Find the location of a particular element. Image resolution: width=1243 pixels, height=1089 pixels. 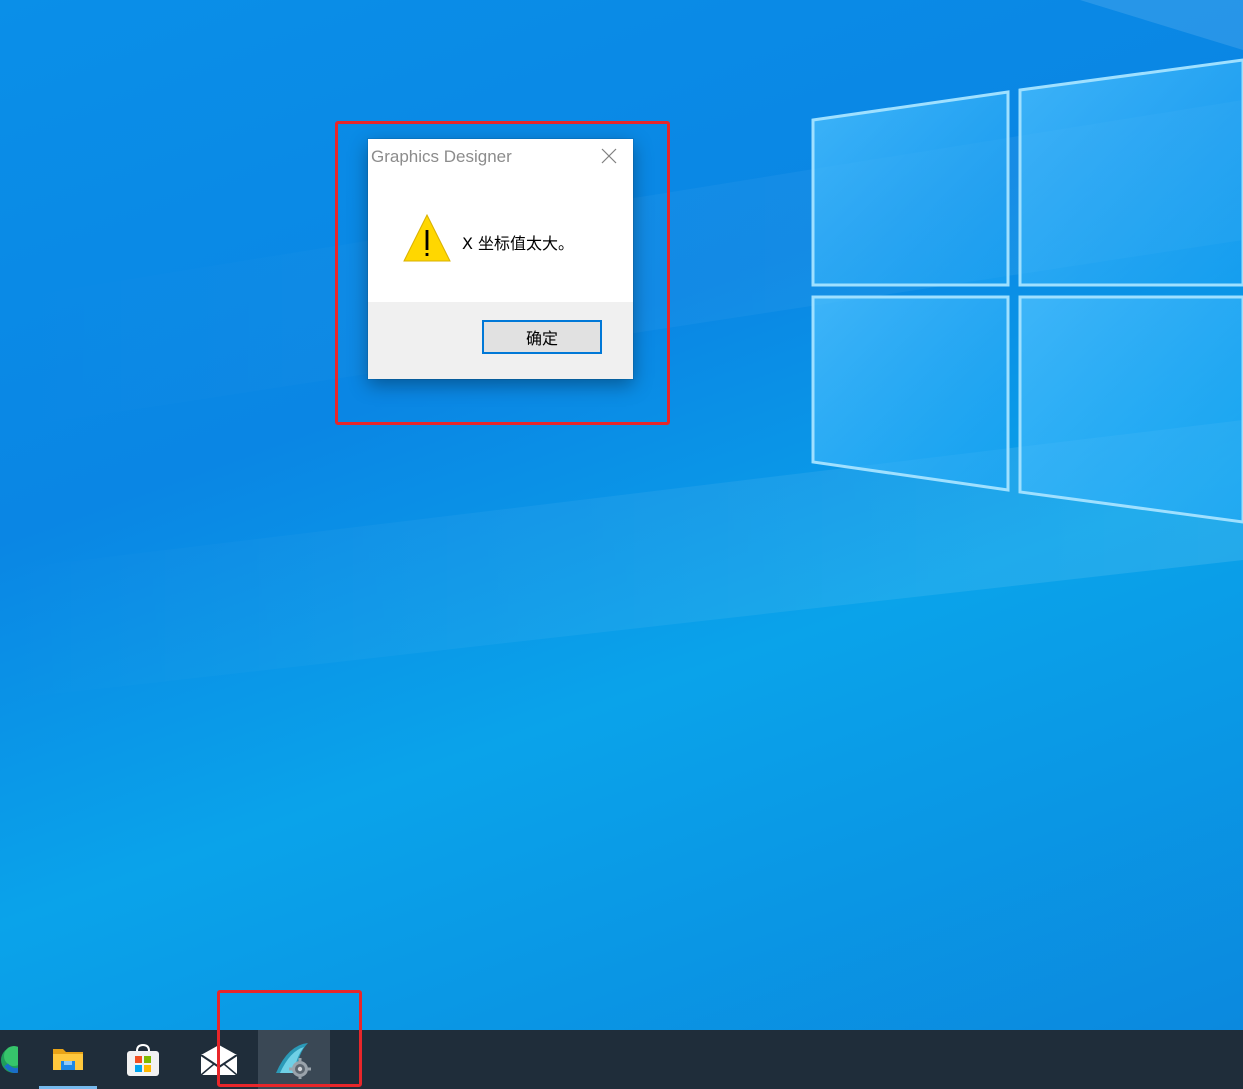

taskbar-item-edge is located at coordinates (13, 1059).